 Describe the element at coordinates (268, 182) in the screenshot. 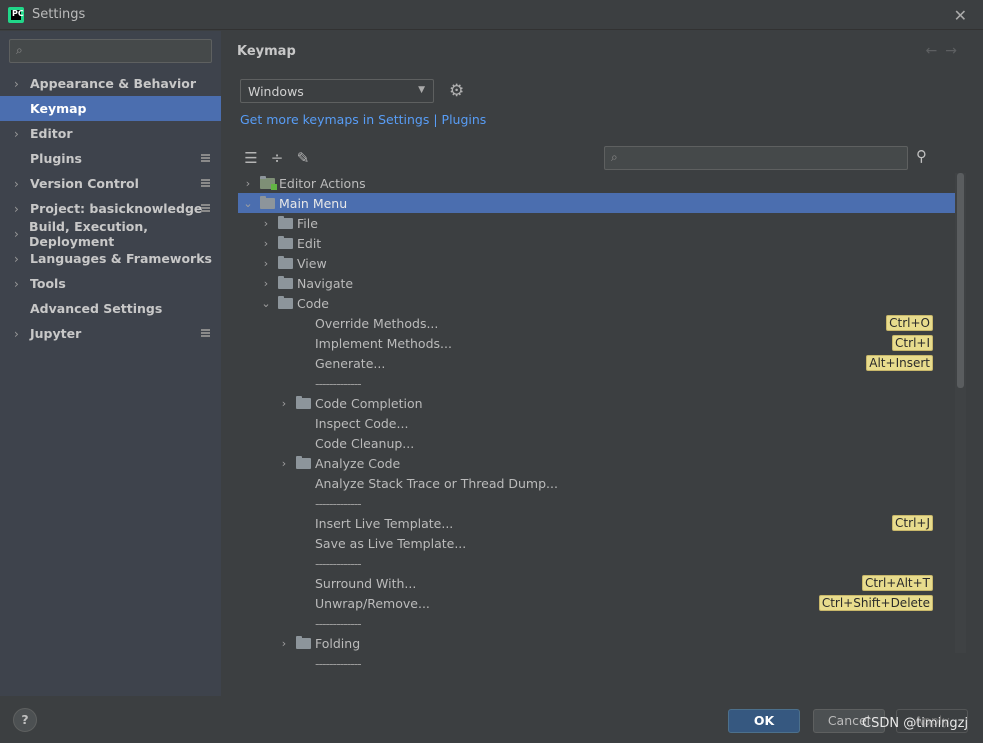

I see `editor-actions-folder-icon` at that location.